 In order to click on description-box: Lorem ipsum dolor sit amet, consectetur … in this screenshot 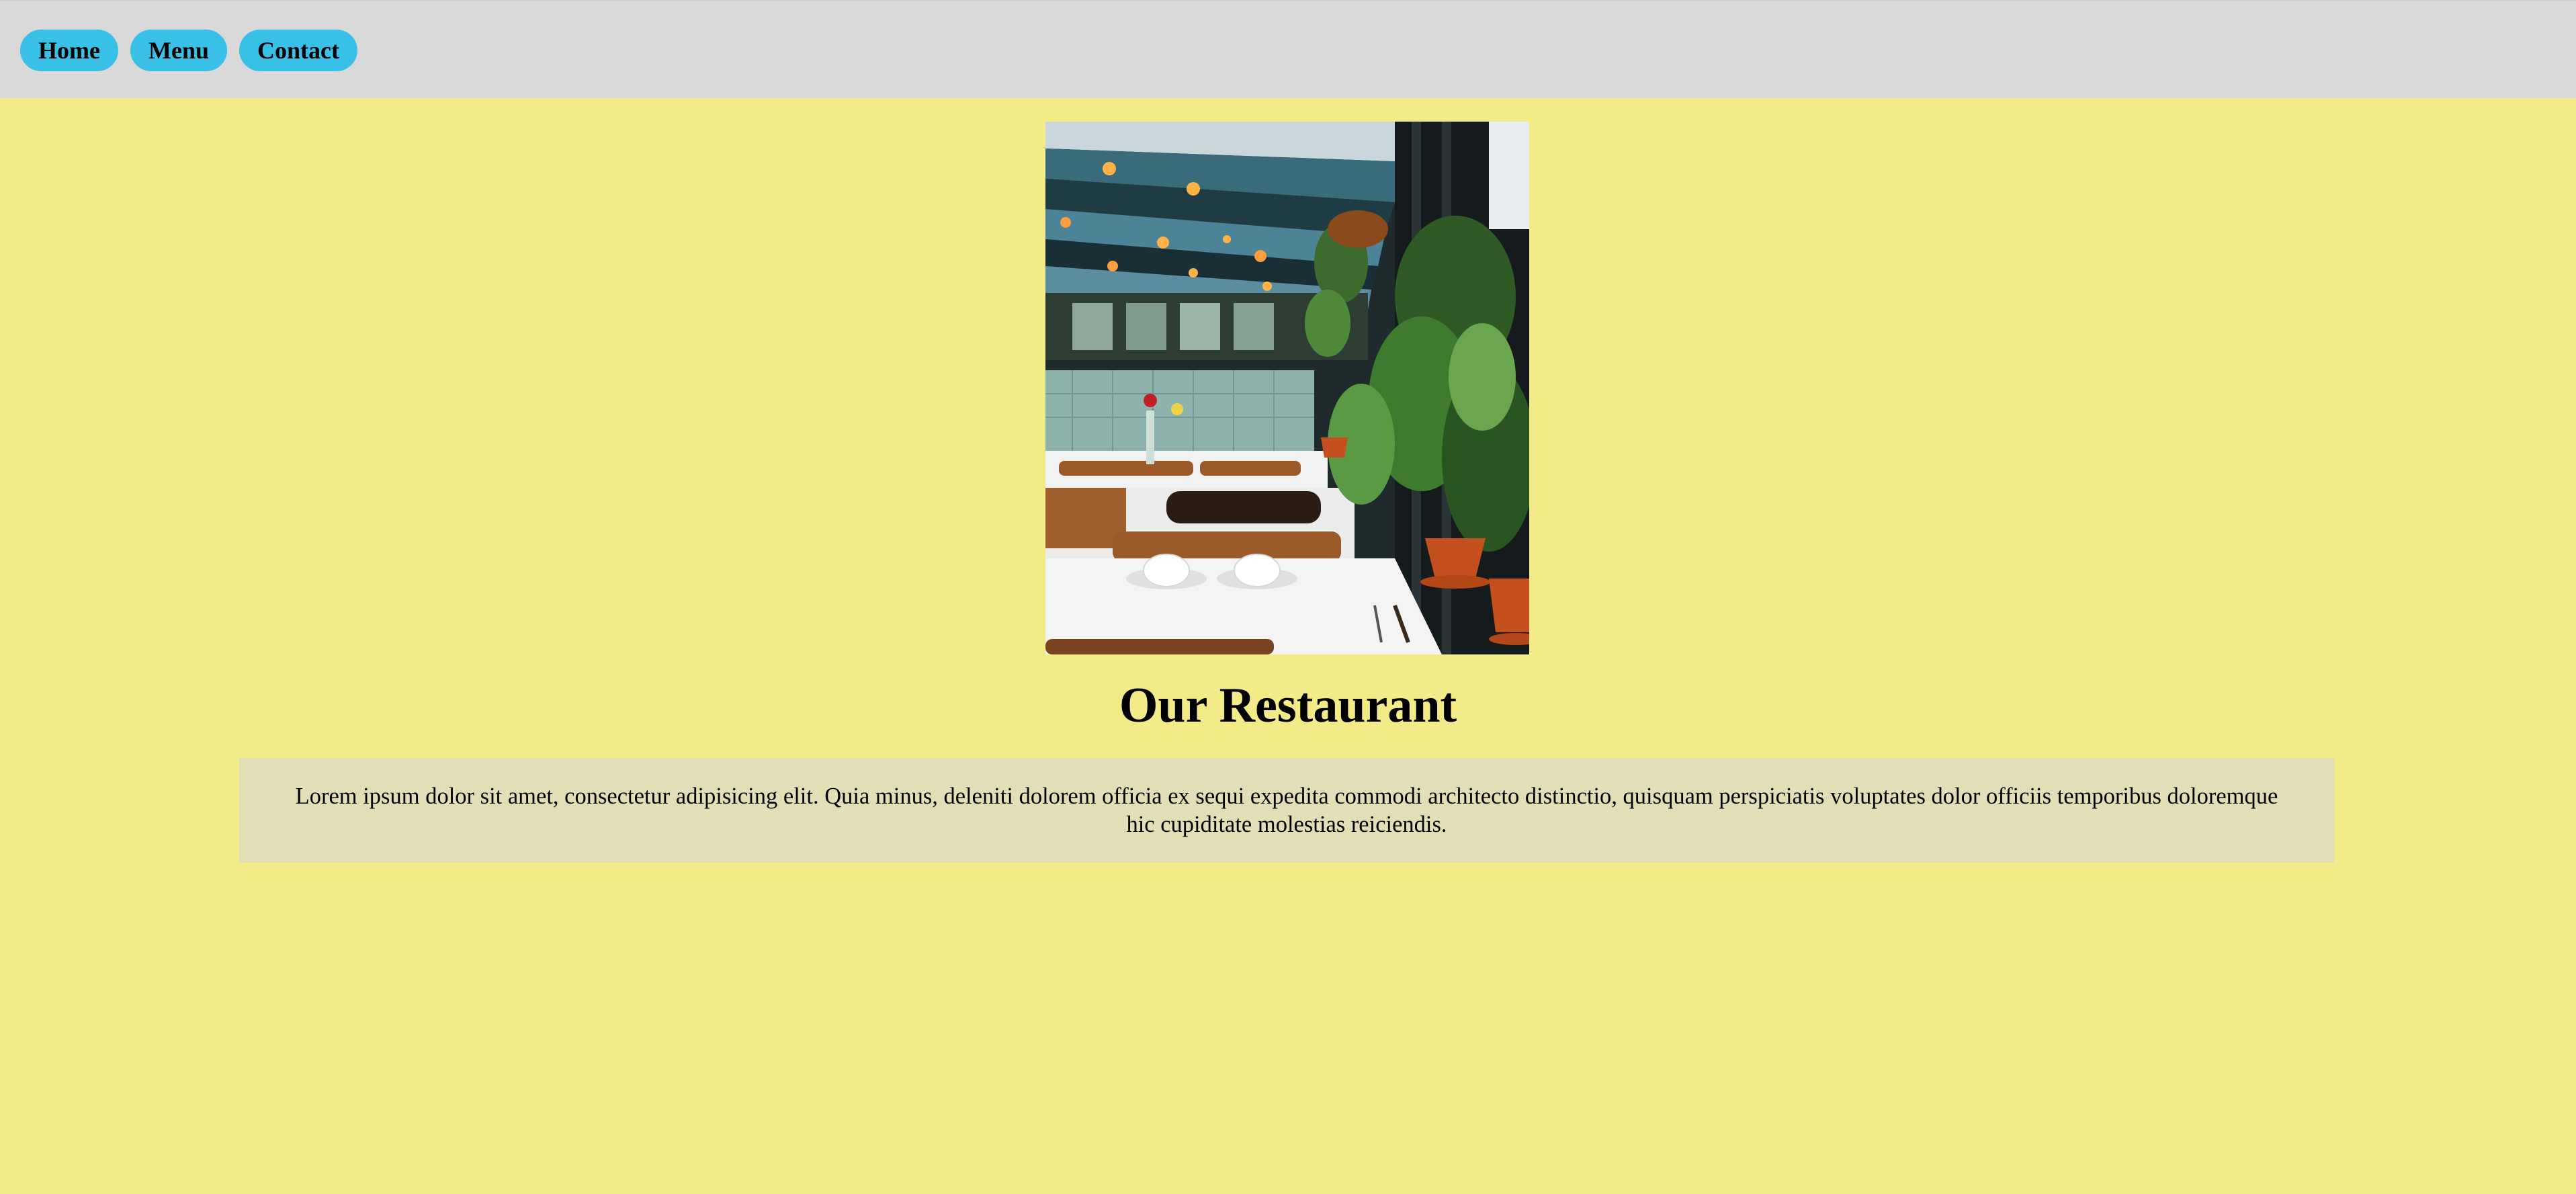, I will do `click(1286, 810)`.